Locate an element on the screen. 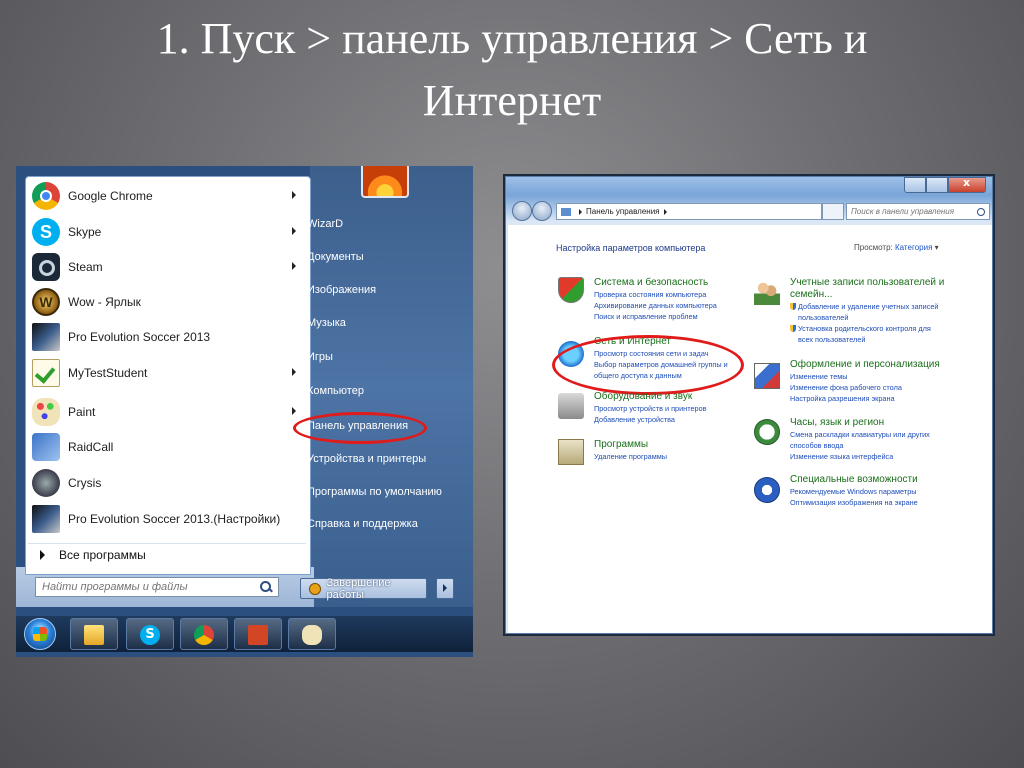  program-item-crysis: Crysis is located at coordinates (167, 483).